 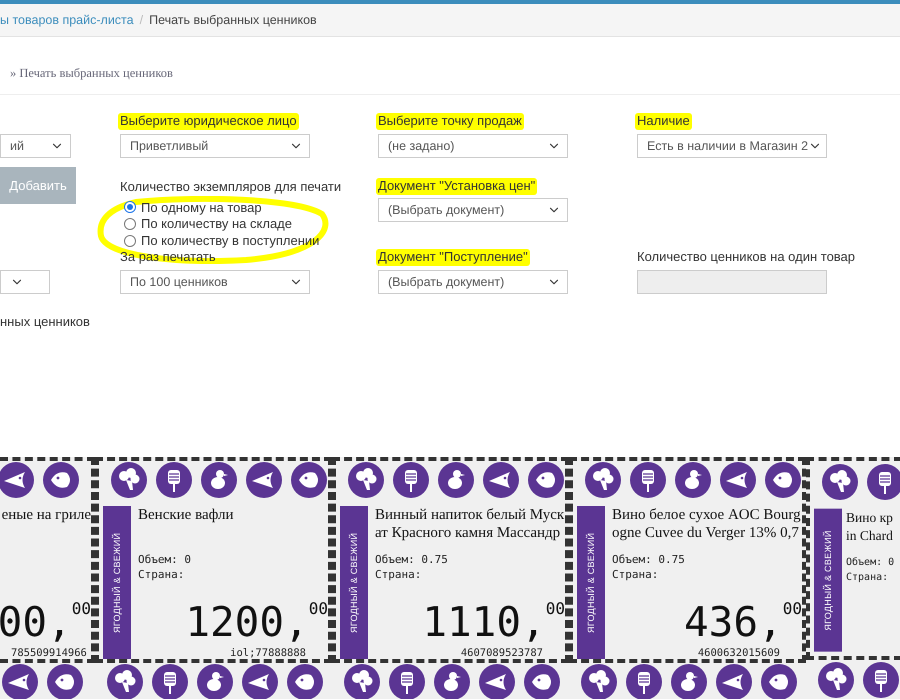 What do you see at coordinates (45, 321) in the screenshot?
I see `section-caption: нных ценников` at bounding box center [45, 321].